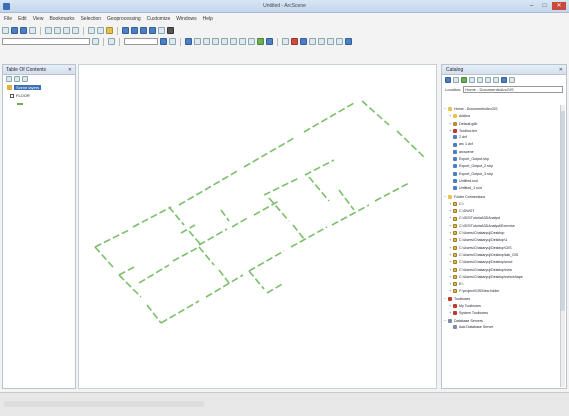 Image resolution: width=569 pixels, height=416 pixels. What do you see at coordinates (321, 41) in the screenshot?
I see `set-observer-icon` at bounding box center [321, 41].